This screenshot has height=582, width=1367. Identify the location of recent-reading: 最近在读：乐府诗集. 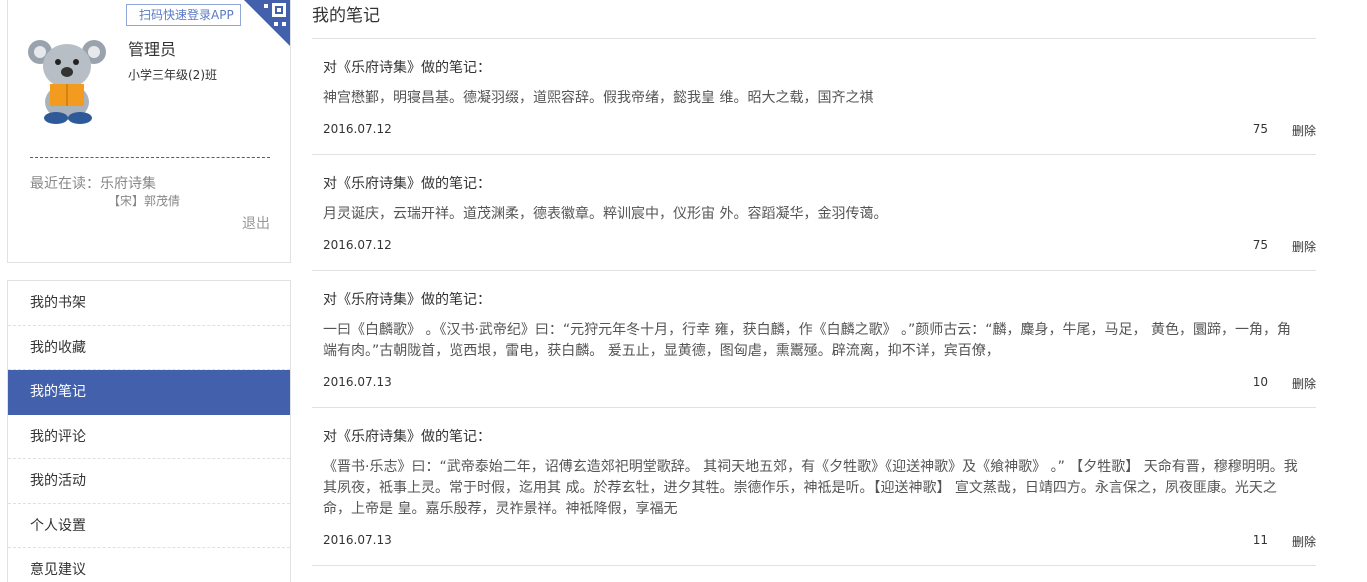
(93, 183).